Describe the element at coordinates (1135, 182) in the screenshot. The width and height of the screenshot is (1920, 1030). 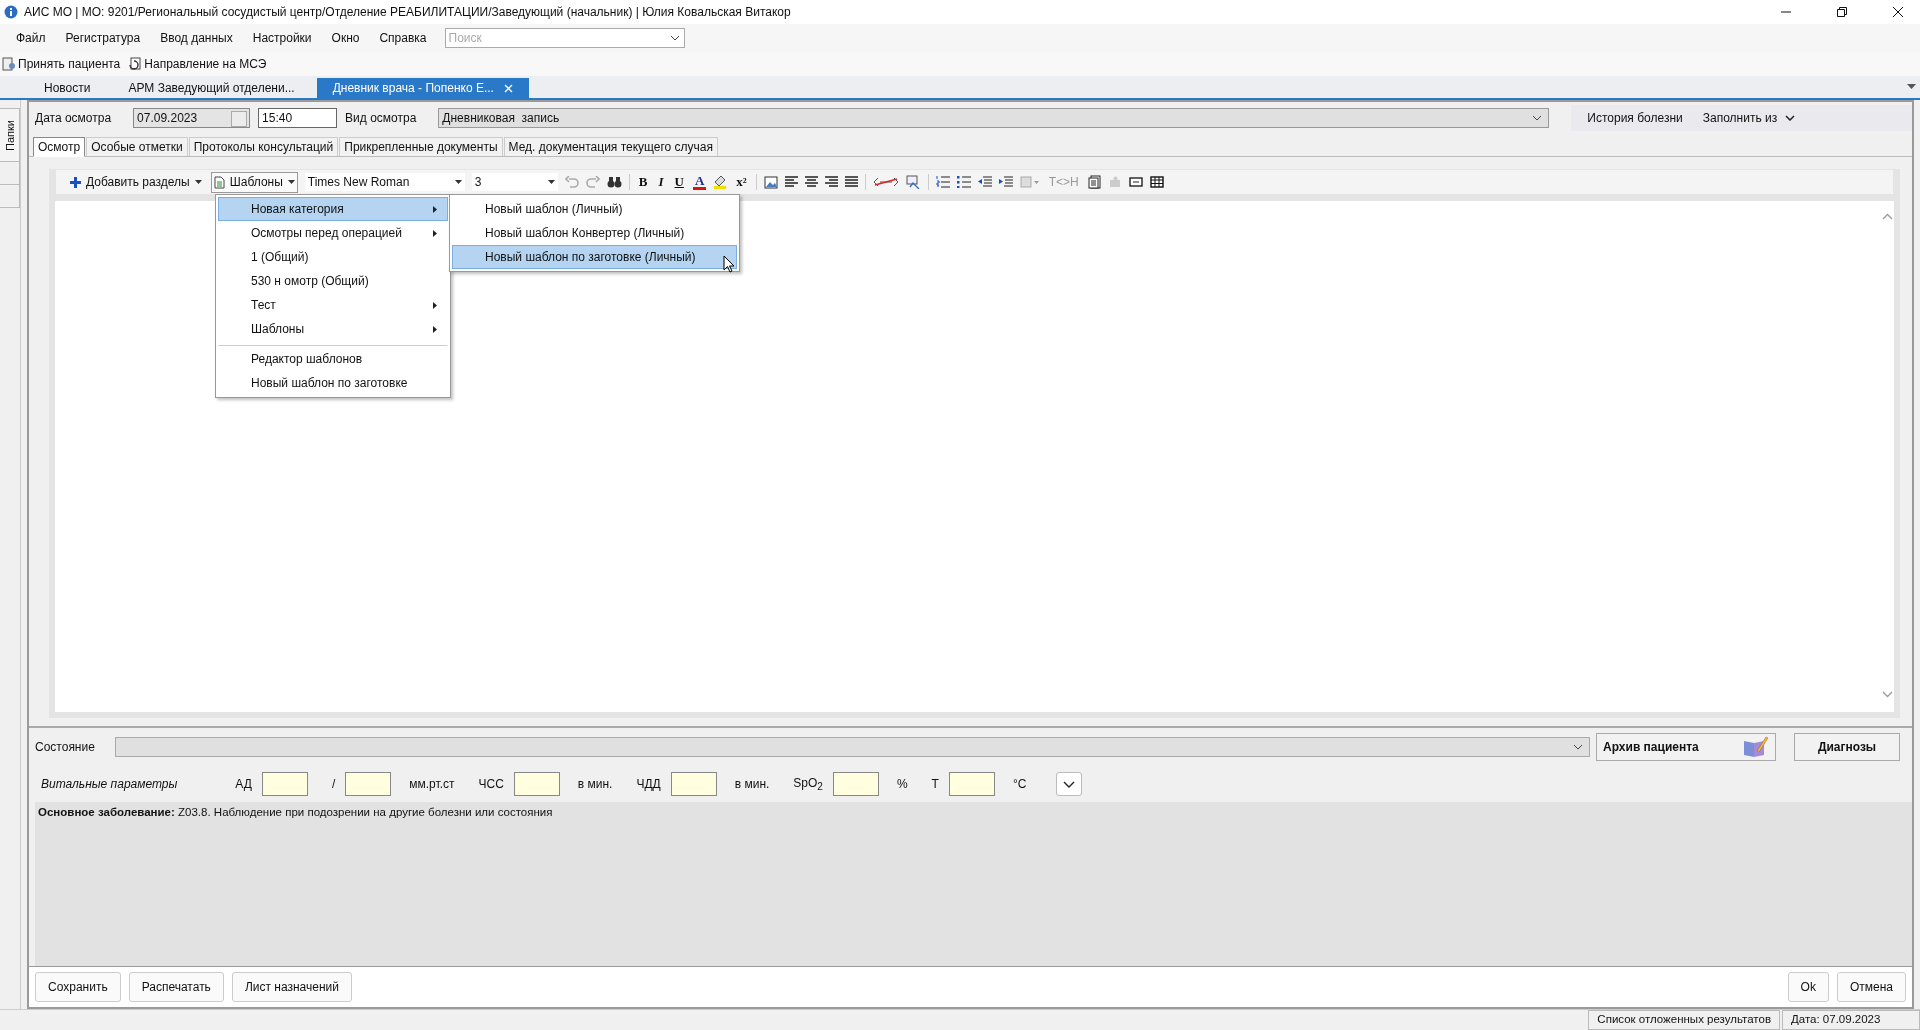
I see `input-field-icon` at that location.